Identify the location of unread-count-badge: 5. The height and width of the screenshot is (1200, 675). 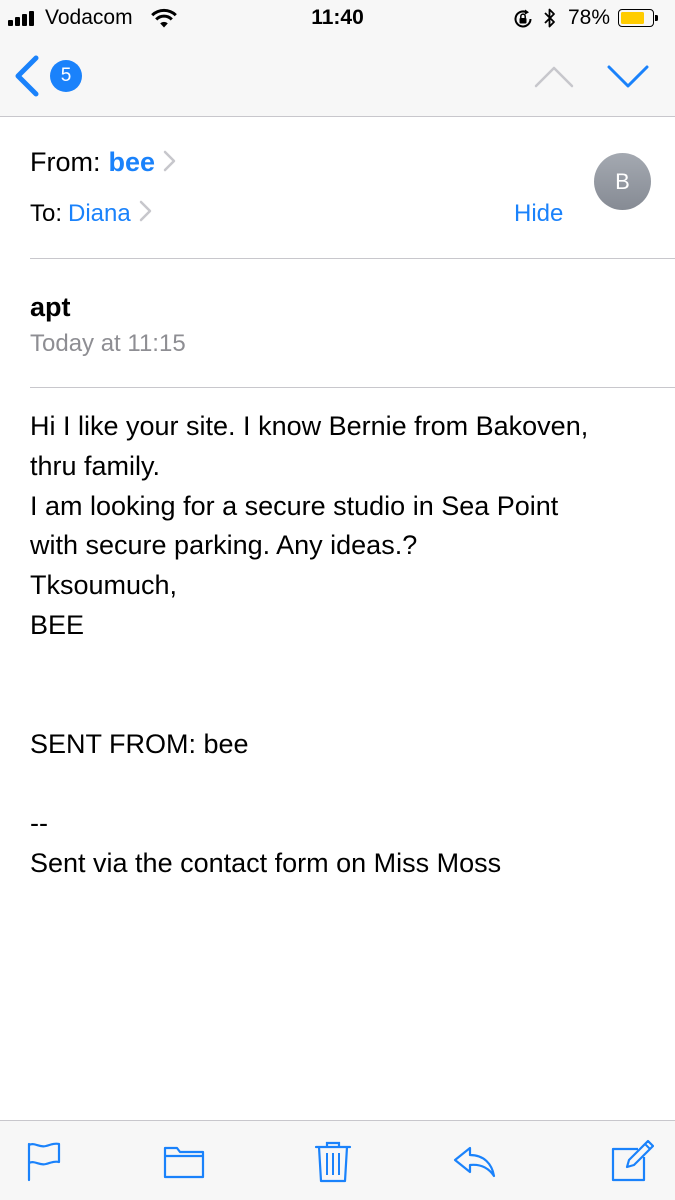
(66, 76).